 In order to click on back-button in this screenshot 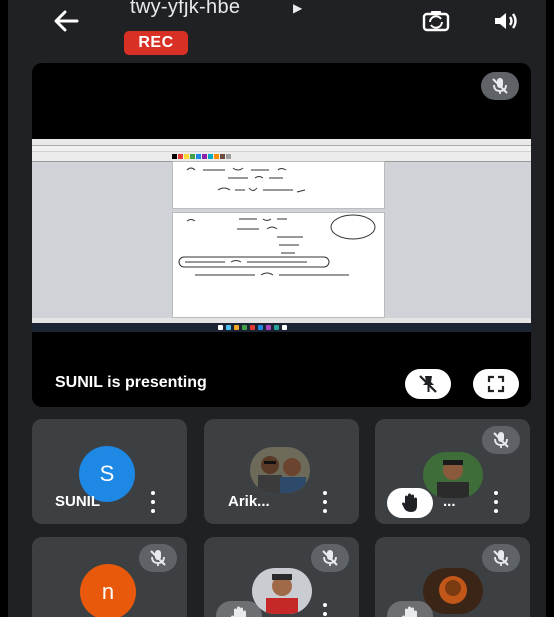, I will do `click(66, 21)`.